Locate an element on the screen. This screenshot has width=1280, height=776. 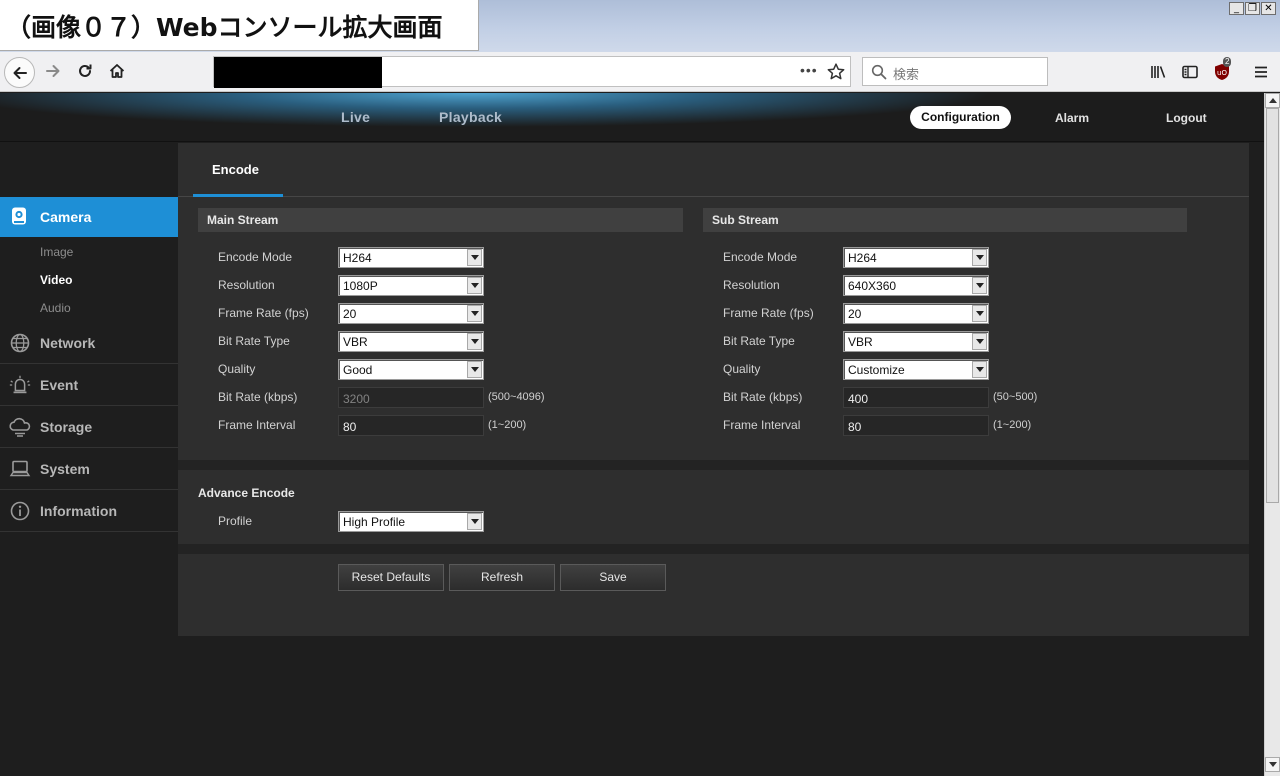
main-stream-title: Main Stream is located at coordinates (243, 220).